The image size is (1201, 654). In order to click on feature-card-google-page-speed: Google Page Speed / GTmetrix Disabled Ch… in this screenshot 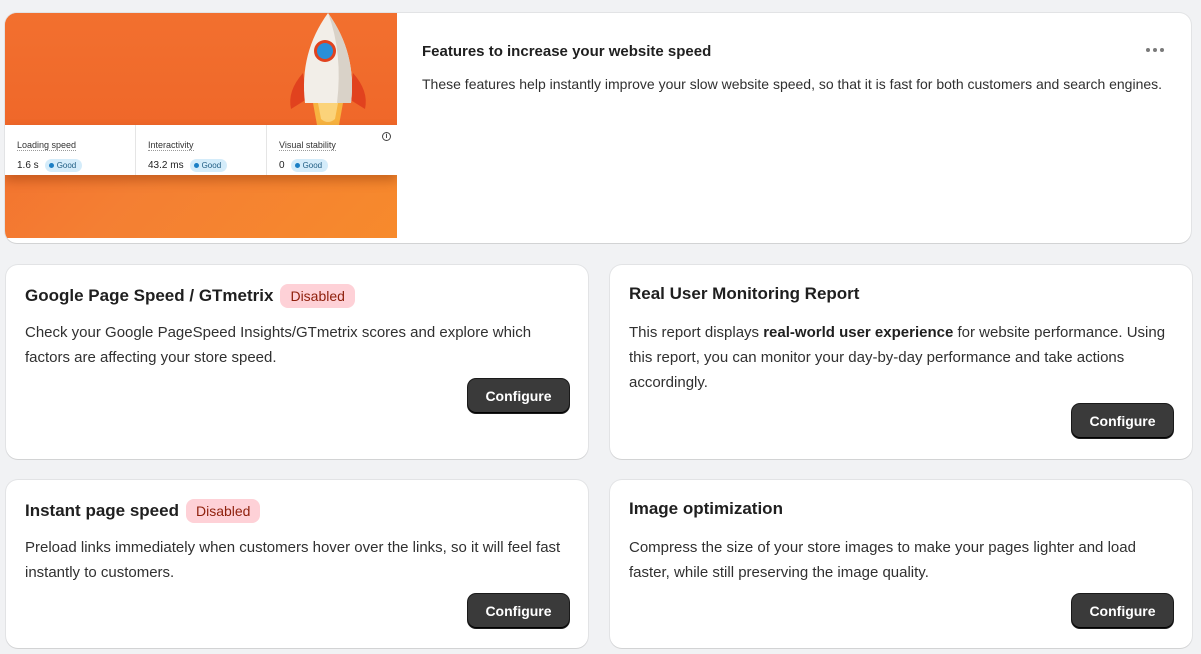, I will do `click(297, 362)`.